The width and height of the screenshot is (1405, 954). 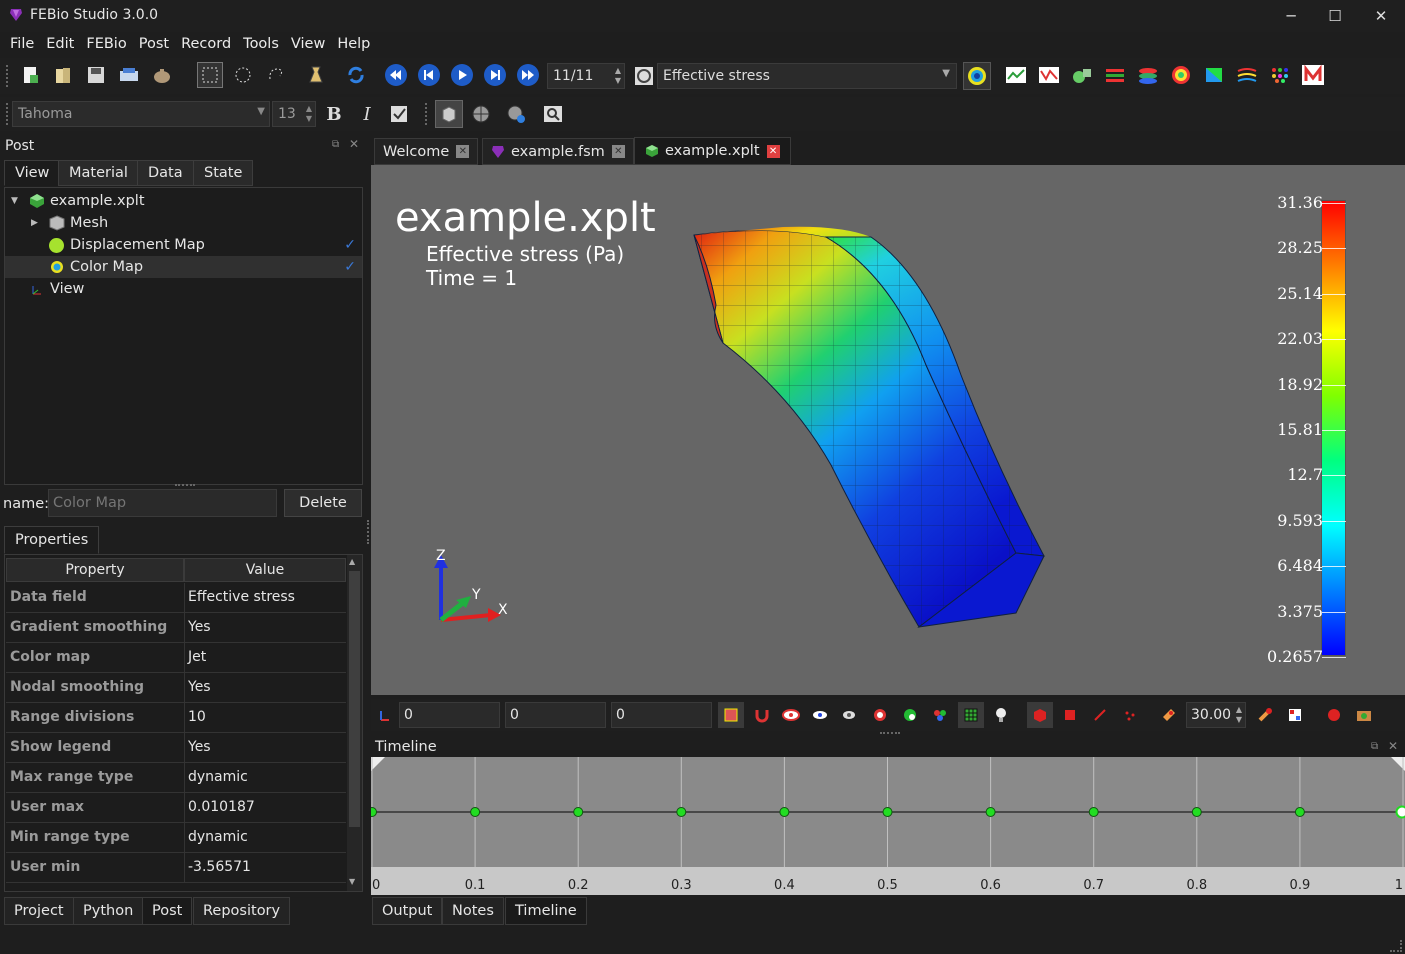 What do you see at coordinates (210, 75) in the screenshot?
I see `select-rectangle-icon` at bounding box center [210, 75].